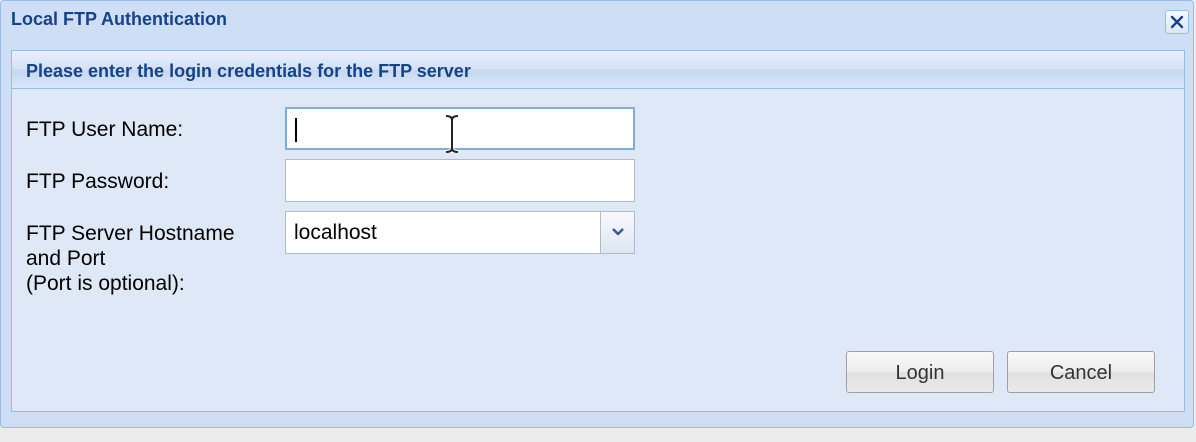 Image resolution: width=1196 pixels, height=442 pixels. Describe the element at coordinates (98, 181) in the screenshot. I see `password-label: FTP Password:` at that location.